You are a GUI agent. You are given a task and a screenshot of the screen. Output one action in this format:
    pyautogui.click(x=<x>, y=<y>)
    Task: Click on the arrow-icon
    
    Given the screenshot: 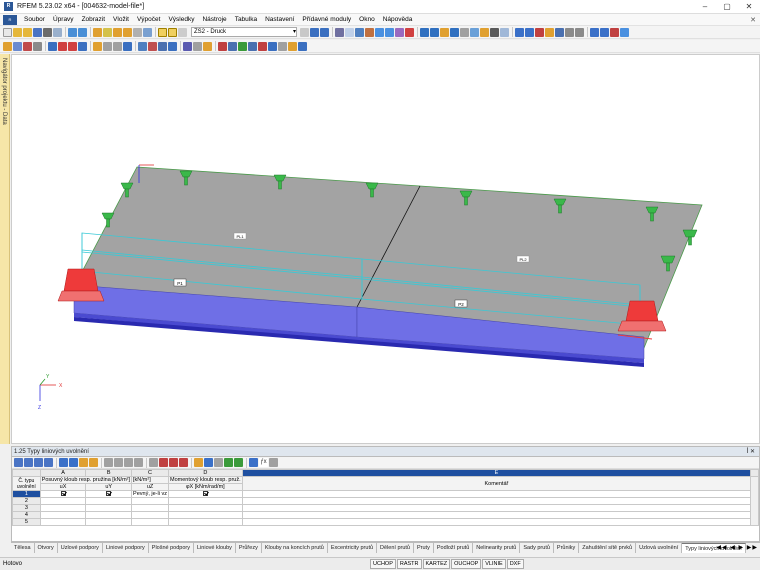 What is the action you would take?
    pyautogui.click(x=359, y=32)
    